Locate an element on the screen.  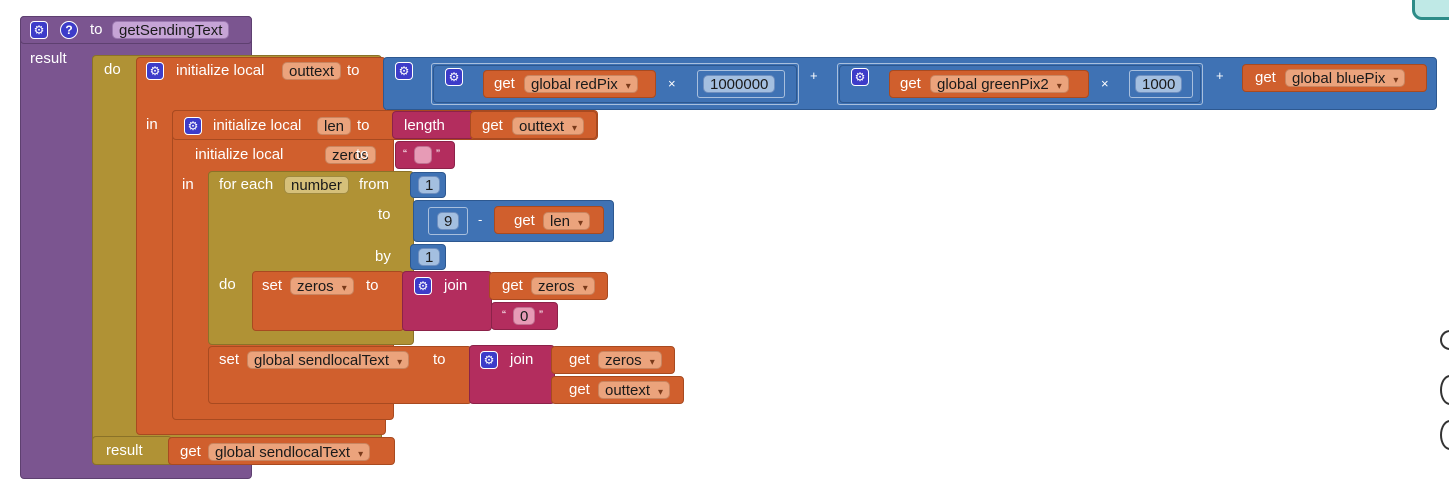
for-each-var-field: number is located at coordinates (316, 185).